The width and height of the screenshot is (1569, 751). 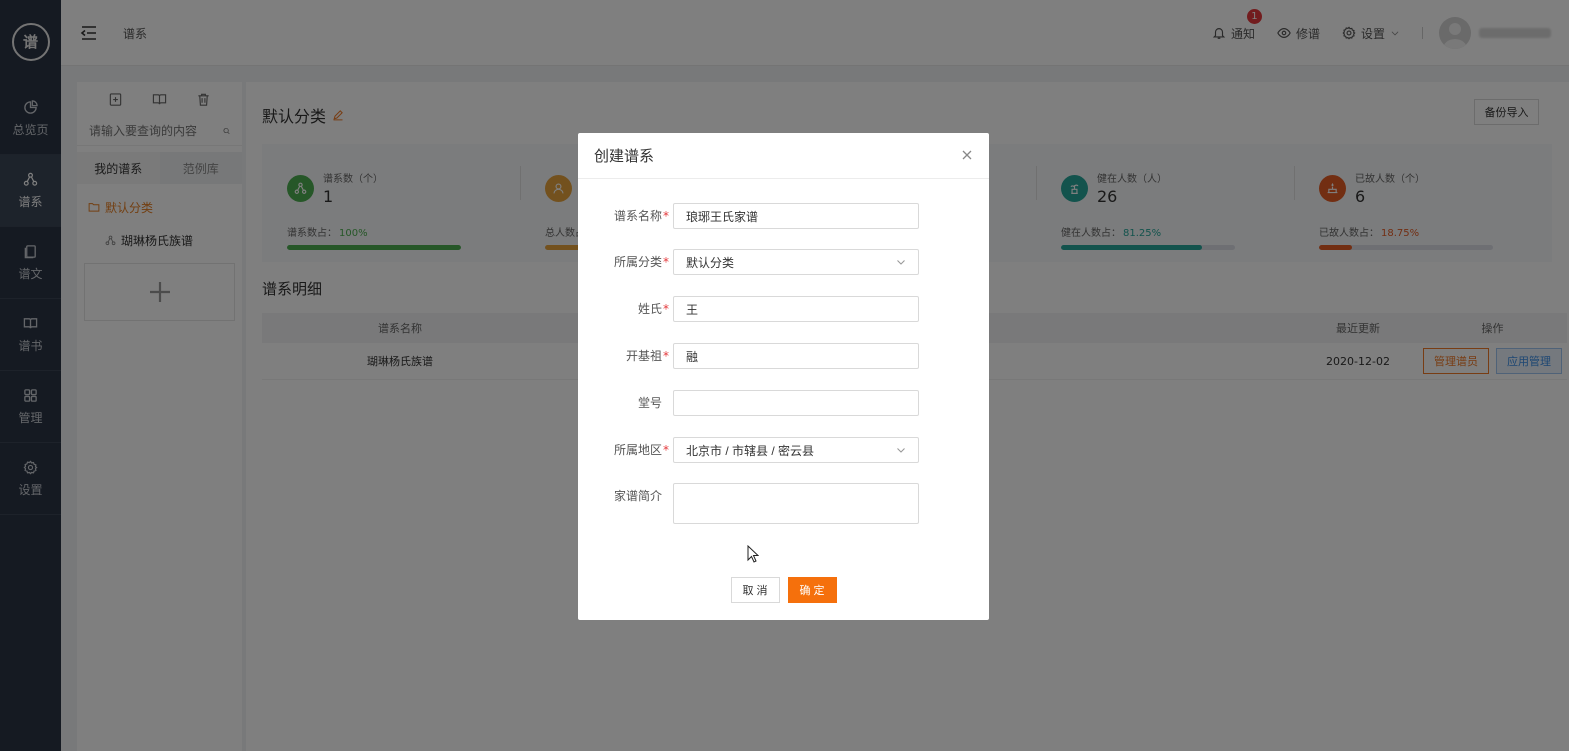 I want to click on dialog-title: 创建谱系, so click(x=624, y=156).